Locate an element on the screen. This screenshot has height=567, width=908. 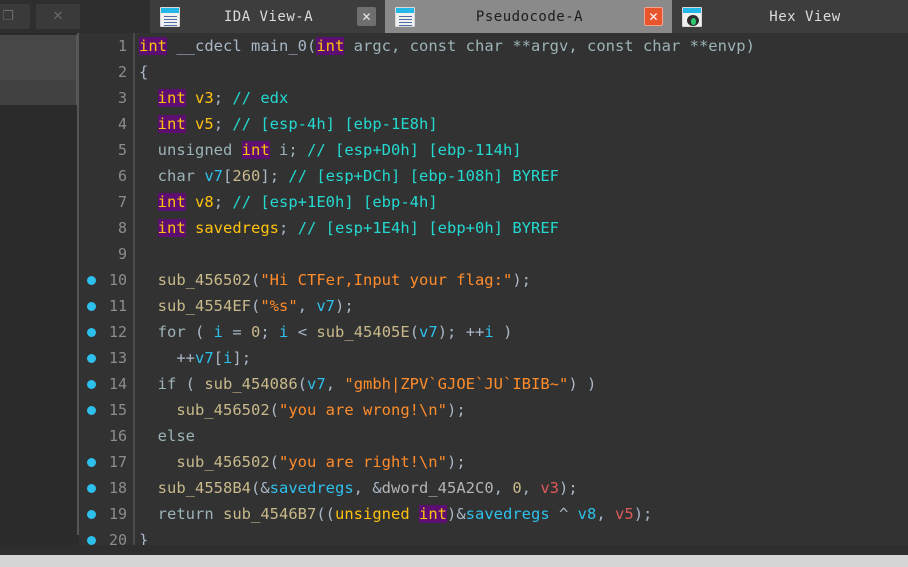
line-number: 5 is located at coordinates (122, 150).